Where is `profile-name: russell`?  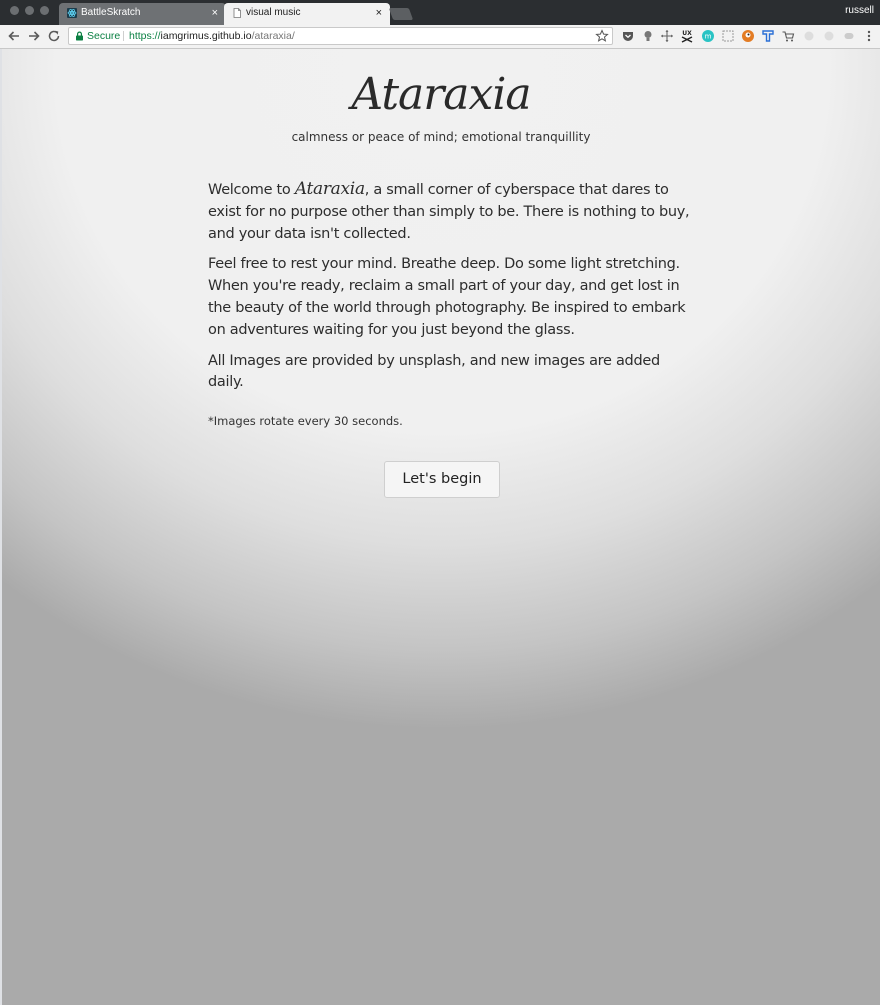
profile-name: russell is located at coordinates (859, 10).